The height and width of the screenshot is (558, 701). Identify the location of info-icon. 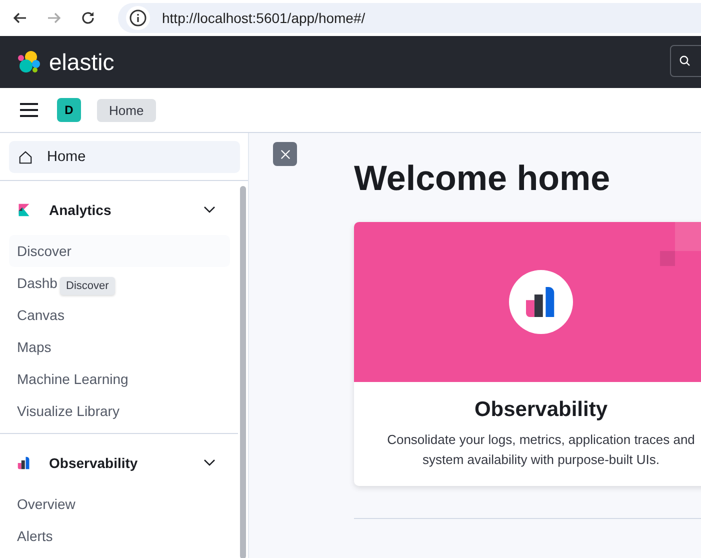
(138, 18).